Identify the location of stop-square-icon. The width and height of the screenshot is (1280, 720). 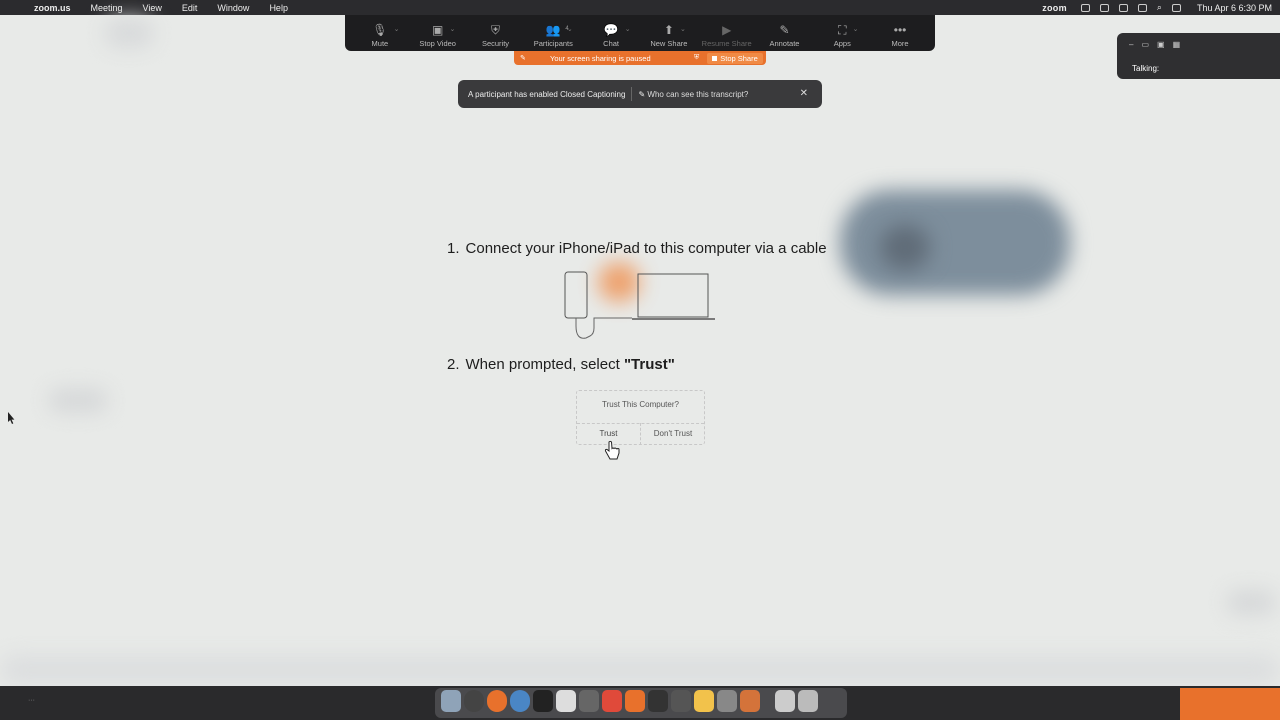
(715, 58).